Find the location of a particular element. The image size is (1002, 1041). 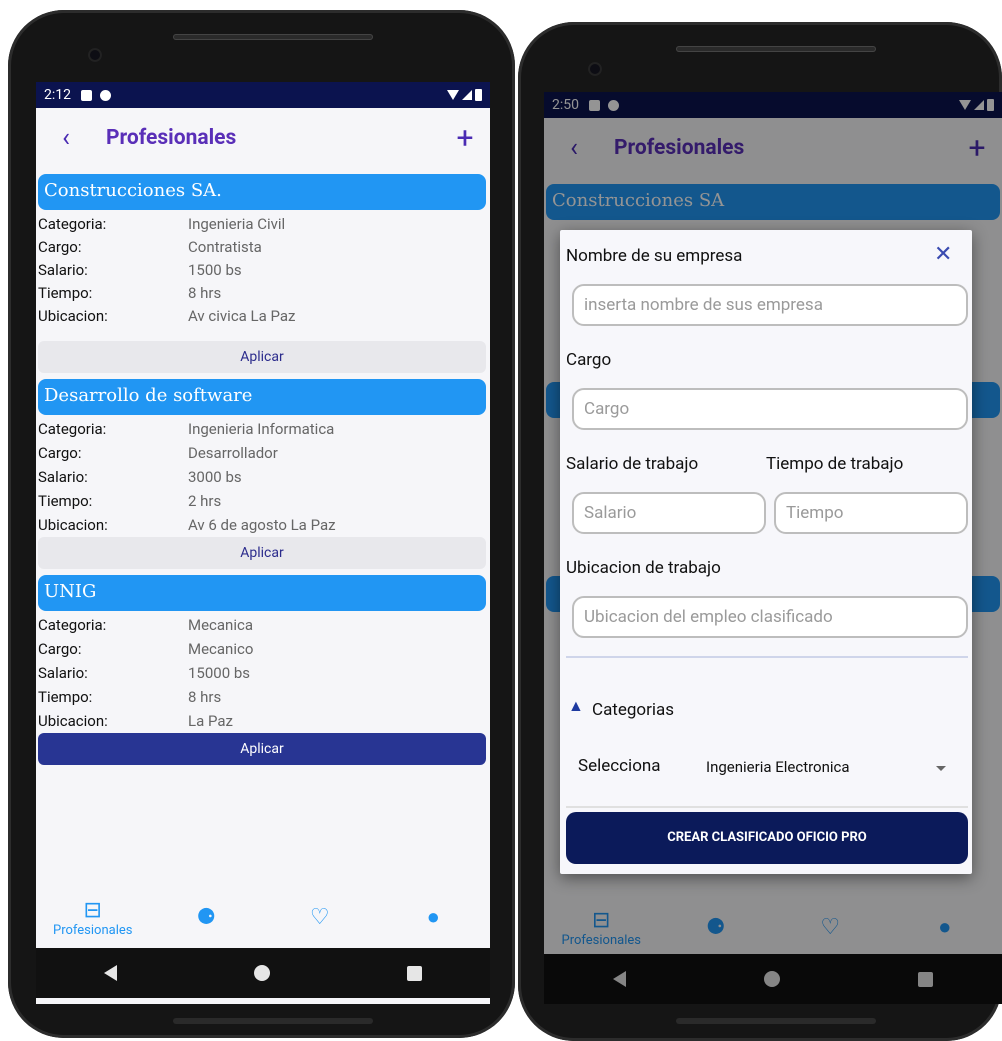

cargo-input: Cargo is located at coordinates (770, 409).